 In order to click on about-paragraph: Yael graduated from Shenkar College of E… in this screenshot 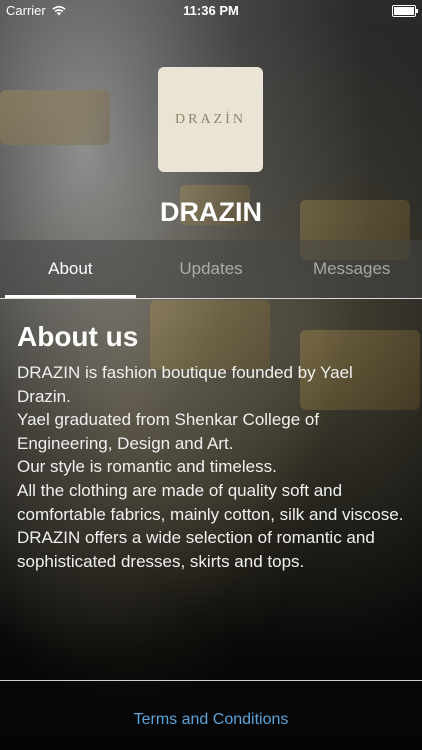, I will do `click(168, 431)`.